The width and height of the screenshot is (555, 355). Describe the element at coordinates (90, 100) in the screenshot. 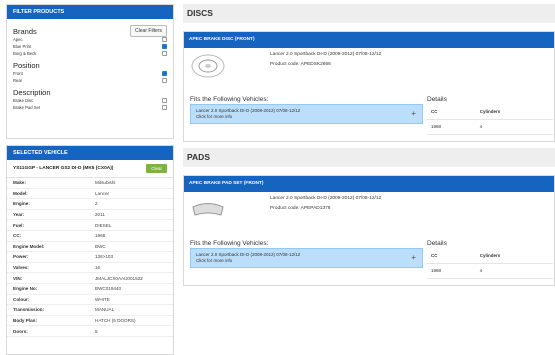

I see `filter-option: Brake Disc` at that location.